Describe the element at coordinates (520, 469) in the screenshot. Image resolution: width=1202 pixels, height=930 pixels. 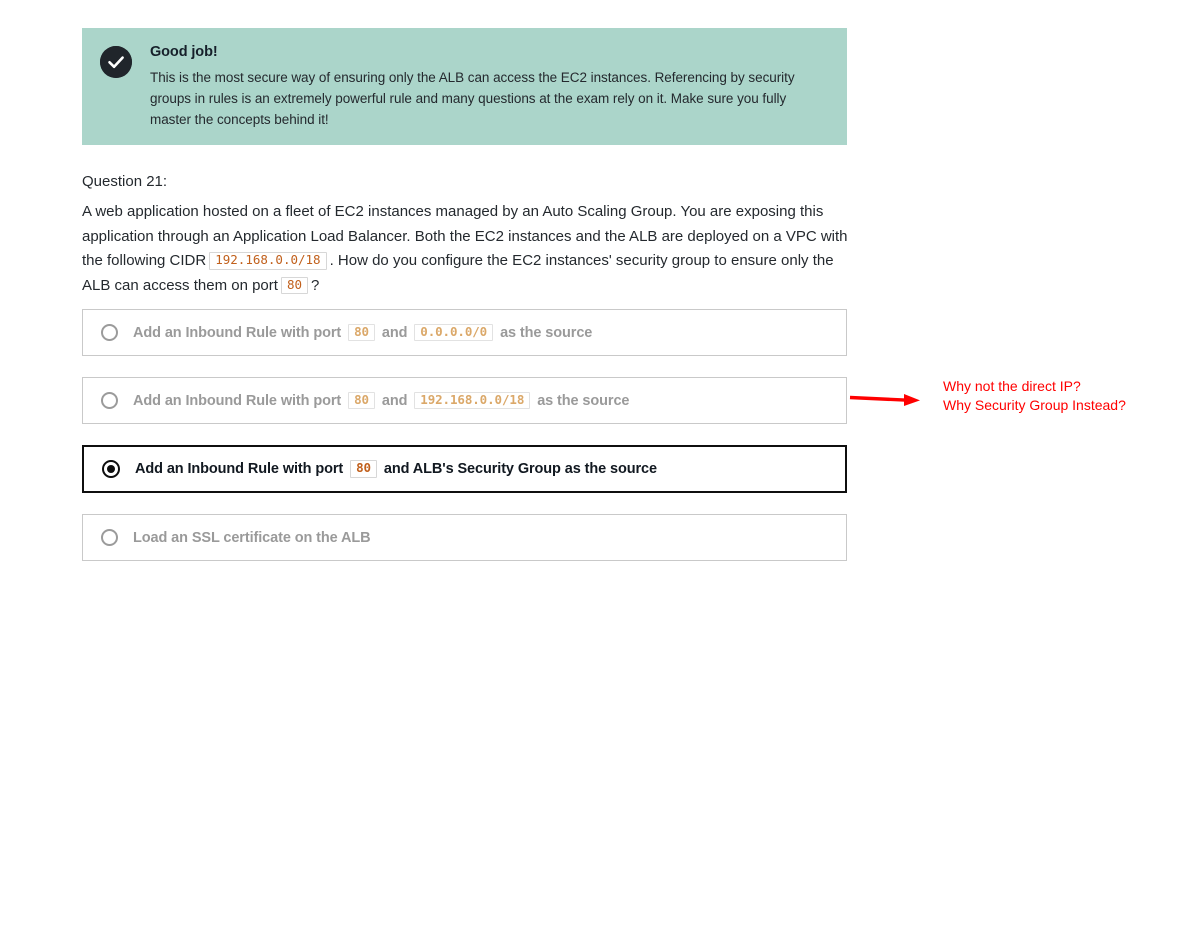
I see `option-3-suffix: and ALB's Security Group as the source` at that location.